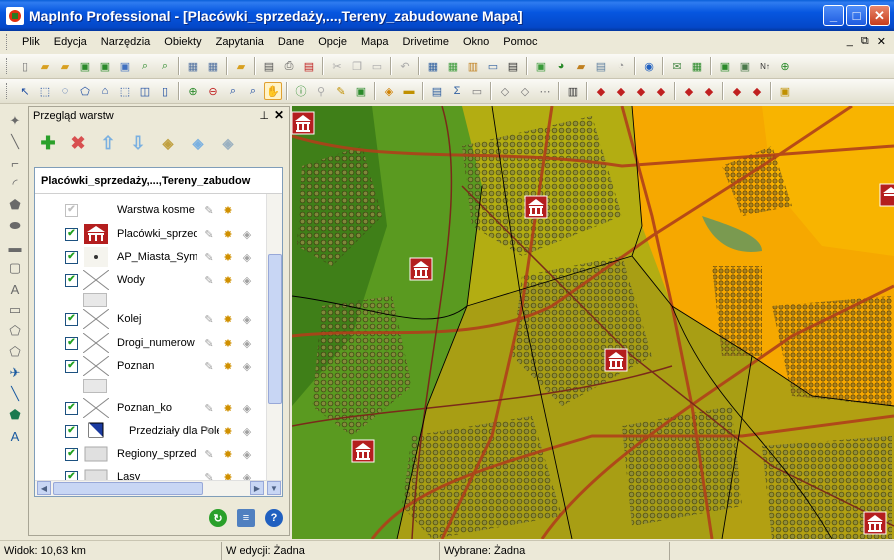 The width and height of the screenshot is (894, 560). I want to click on label-options-icon: ◈, so click(228, 143).